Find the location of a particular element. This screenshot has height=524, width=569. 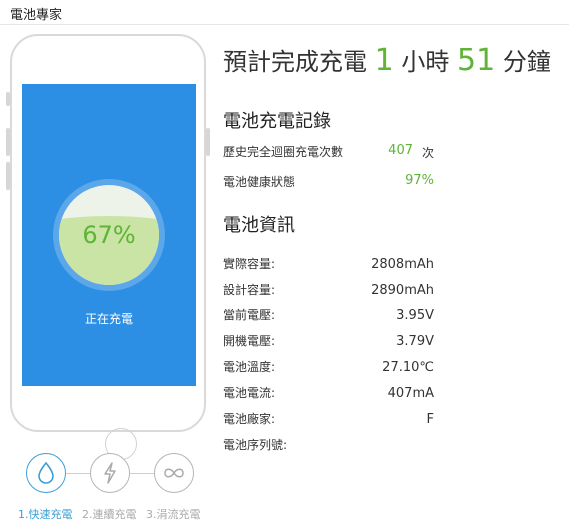

cycles-value: 407 is located at coordinates (400, 150).